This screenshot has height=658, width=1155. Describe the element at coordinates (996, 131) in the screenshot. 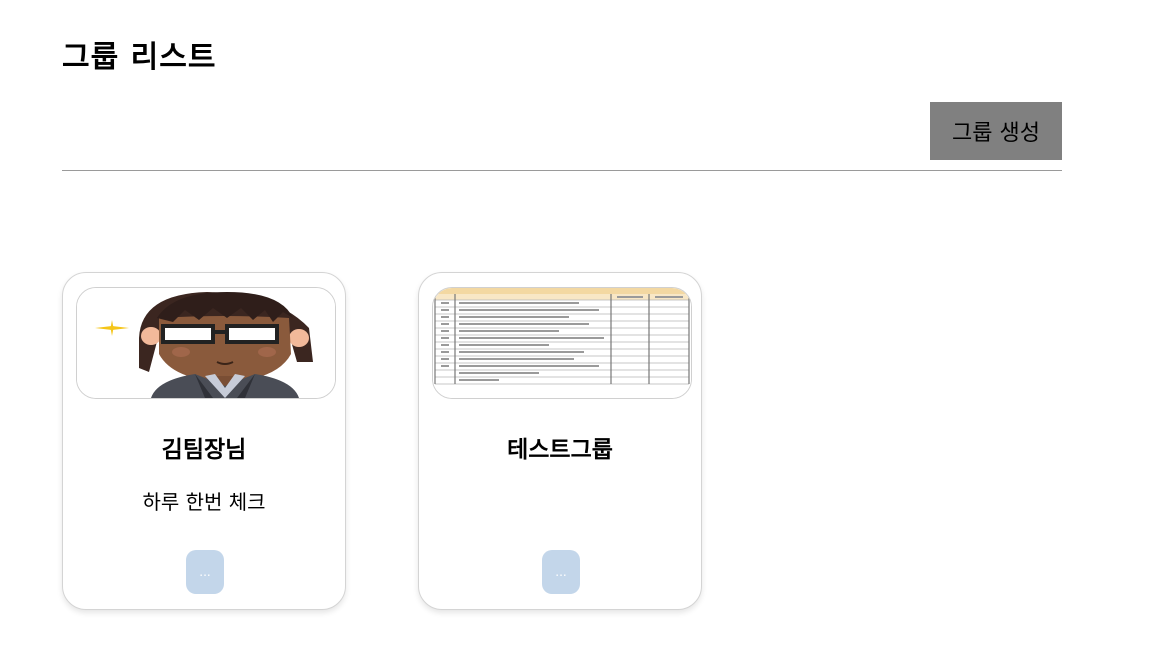

I see `create-group-button: 그룹 생성` at that location.